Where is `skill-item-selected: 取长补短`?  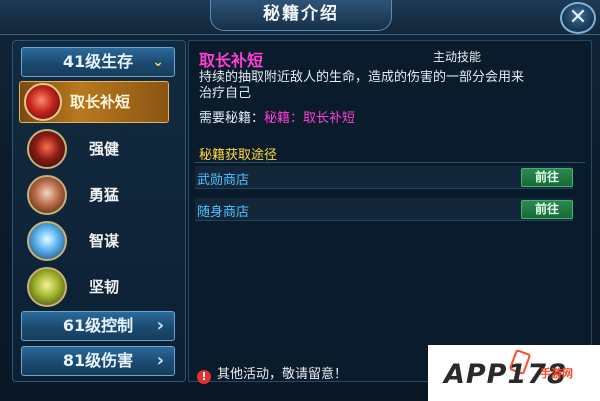 skill-item-selected: 取长补短 is located at coordinates (94, 102).